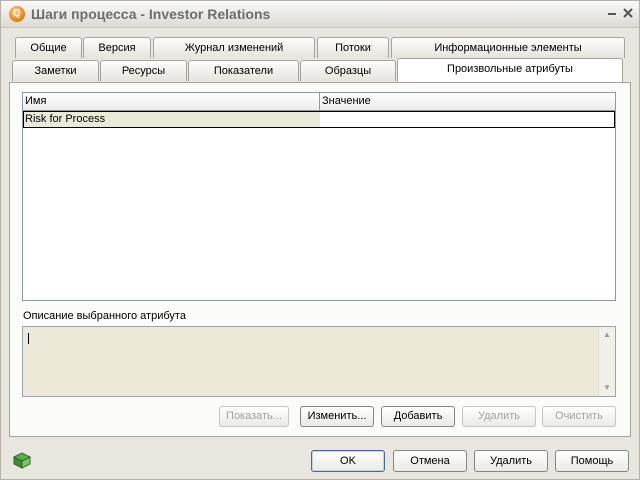  What do you see at coordinates (418, 416) in the screenshot?
I see `add-button: Добавить` at bounding box center [418, 416].